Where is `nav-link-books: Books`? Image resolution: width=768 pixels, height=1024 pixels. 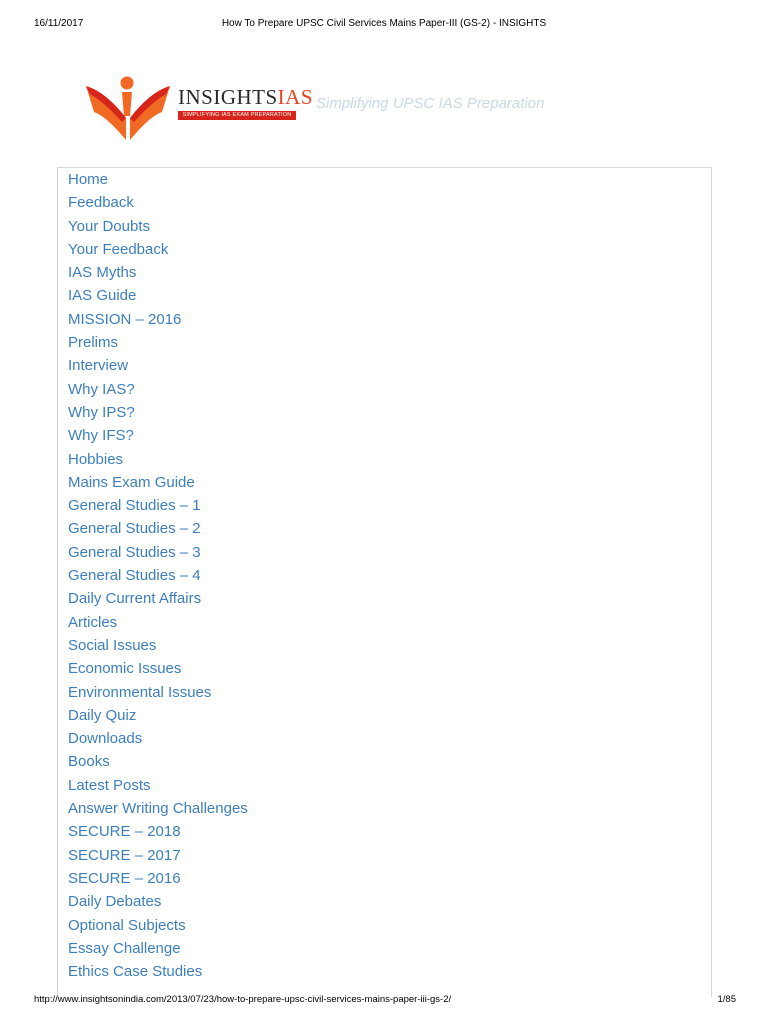 nav-link-books: Books is located at coordinates (158, 761).